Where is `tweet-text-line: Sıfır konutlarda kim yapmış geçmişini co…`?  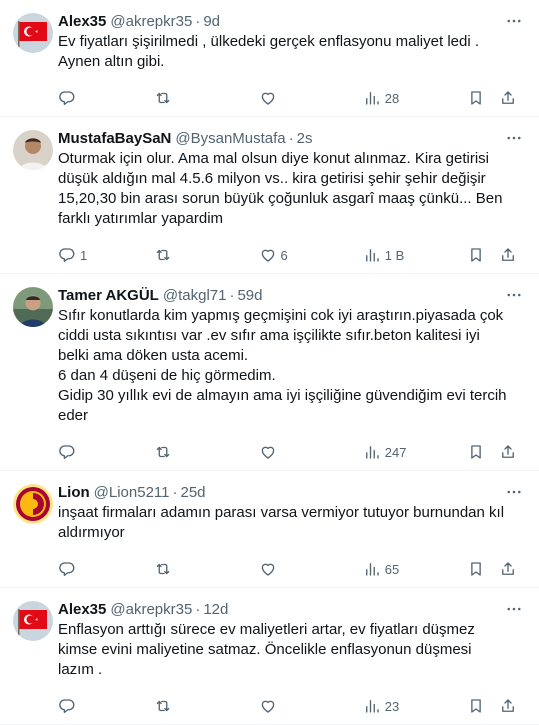 tweet-text-line: Sıfır konutlarda kim yapmış geçmişini co… is located at coordinates (281, 335).